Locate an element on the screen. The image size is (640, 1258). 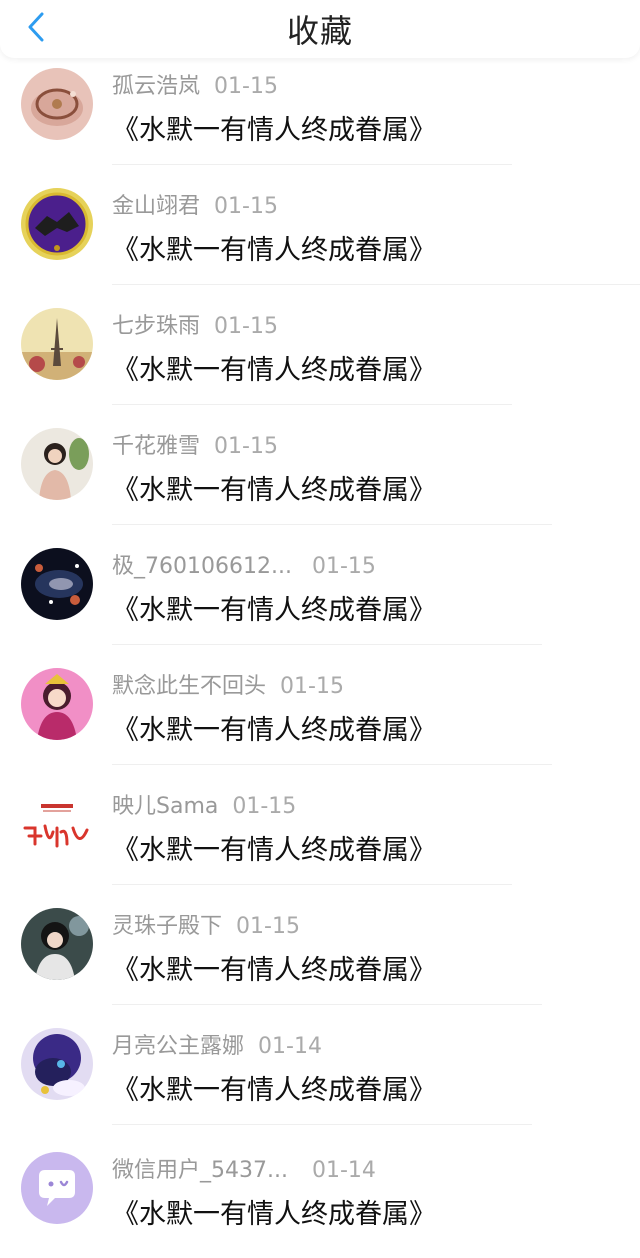
list-item: 极_760106612... 01-15 《水默一有情人终成眷属》 is located at coordinates (320, 598).